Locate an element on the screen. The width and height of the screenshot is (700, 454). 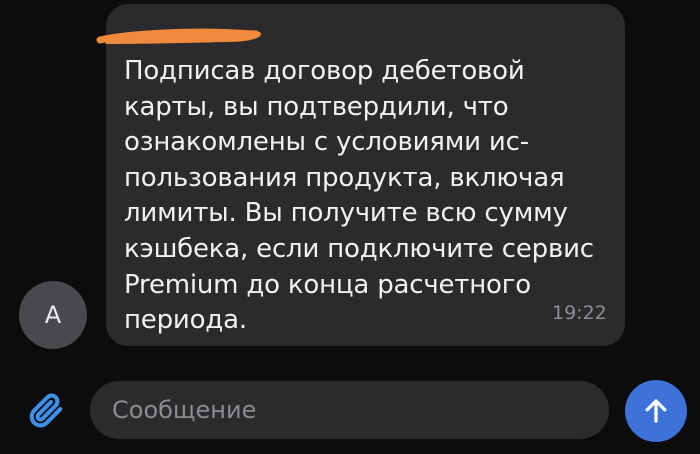
avatar-initial: A is located at coordinates (53, 315).